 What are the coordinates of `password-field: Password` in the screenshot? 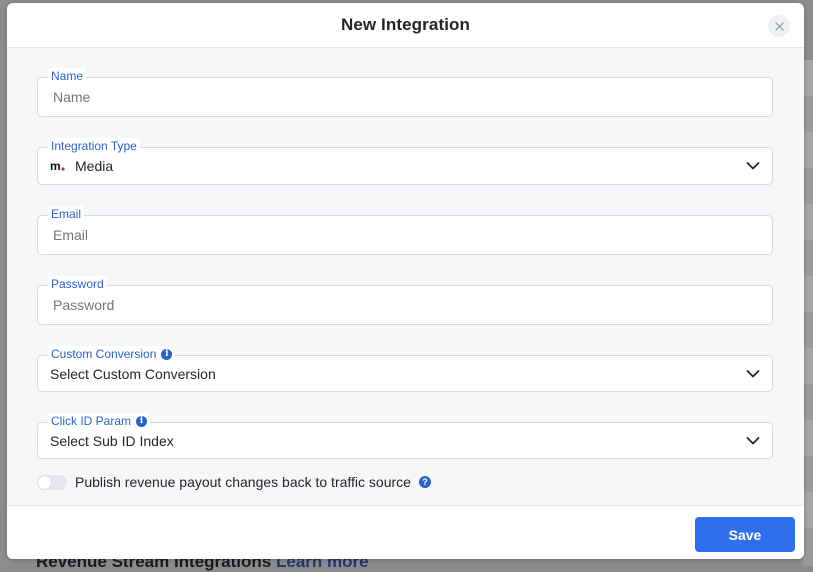 It's located at (405, 300).